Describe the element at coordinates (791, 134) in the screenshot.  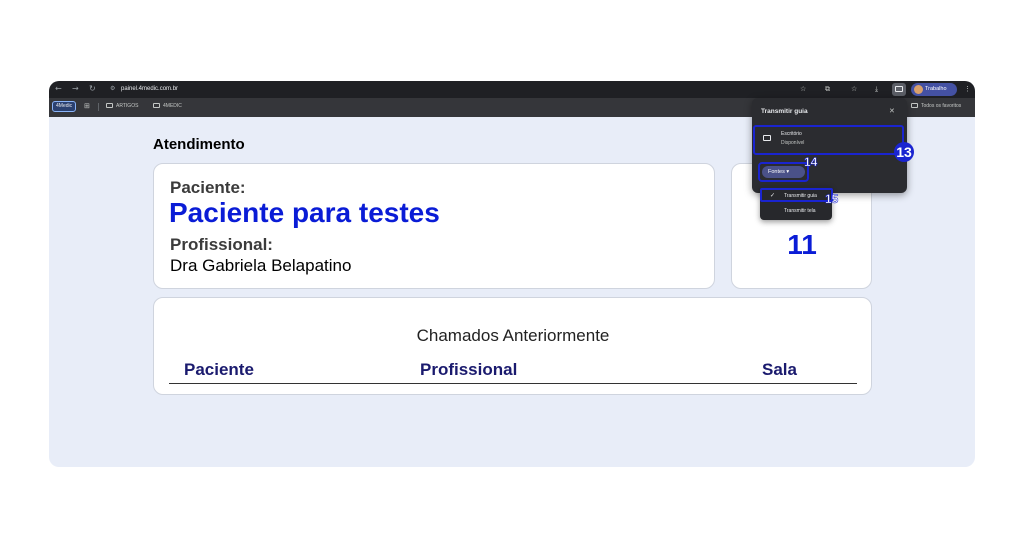
I see `device-name: Escritório` at that location.